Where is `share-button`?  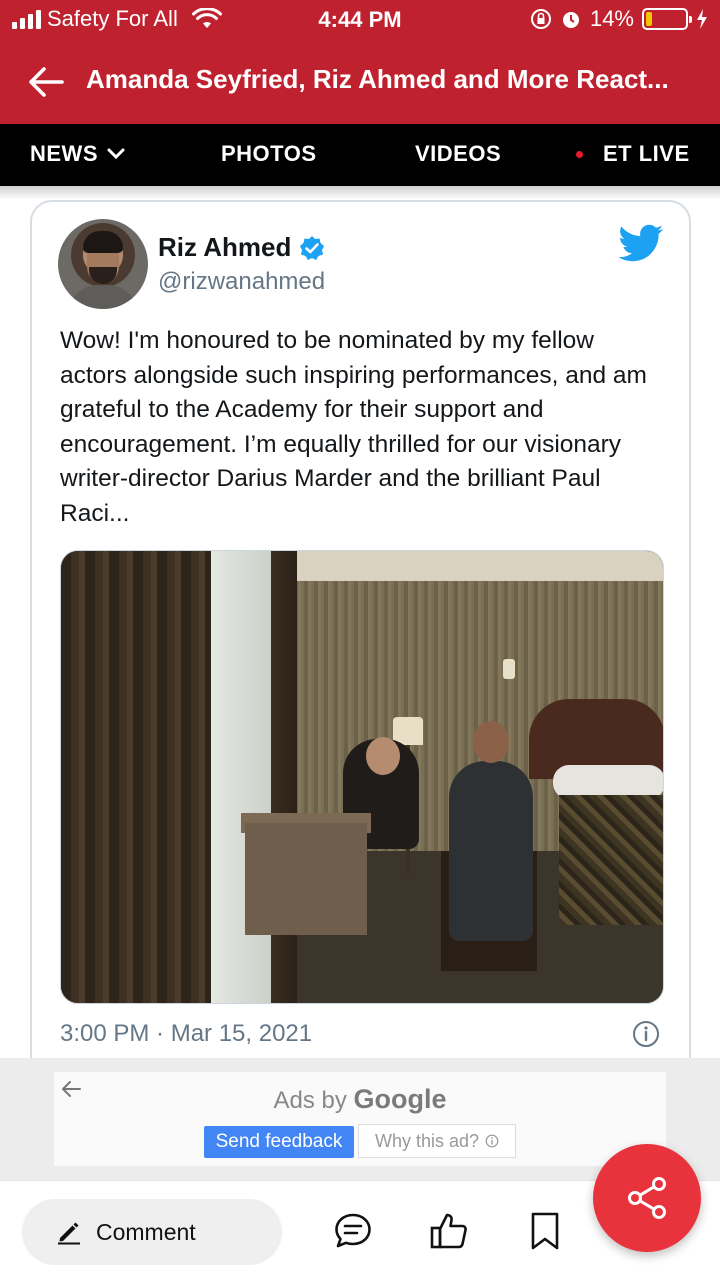 share-button is located at coordinates (647, 1198).